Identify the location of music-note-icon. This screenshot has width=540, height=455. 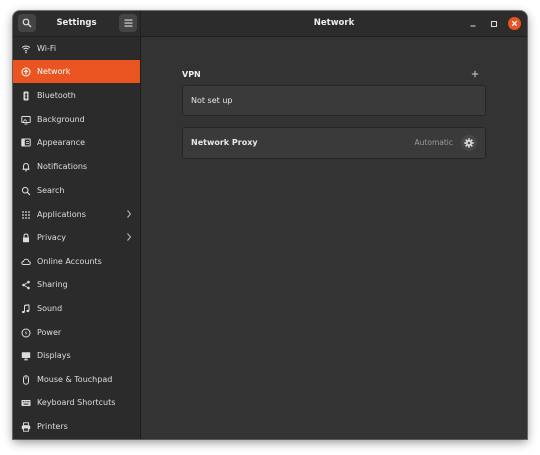
(26, 308).